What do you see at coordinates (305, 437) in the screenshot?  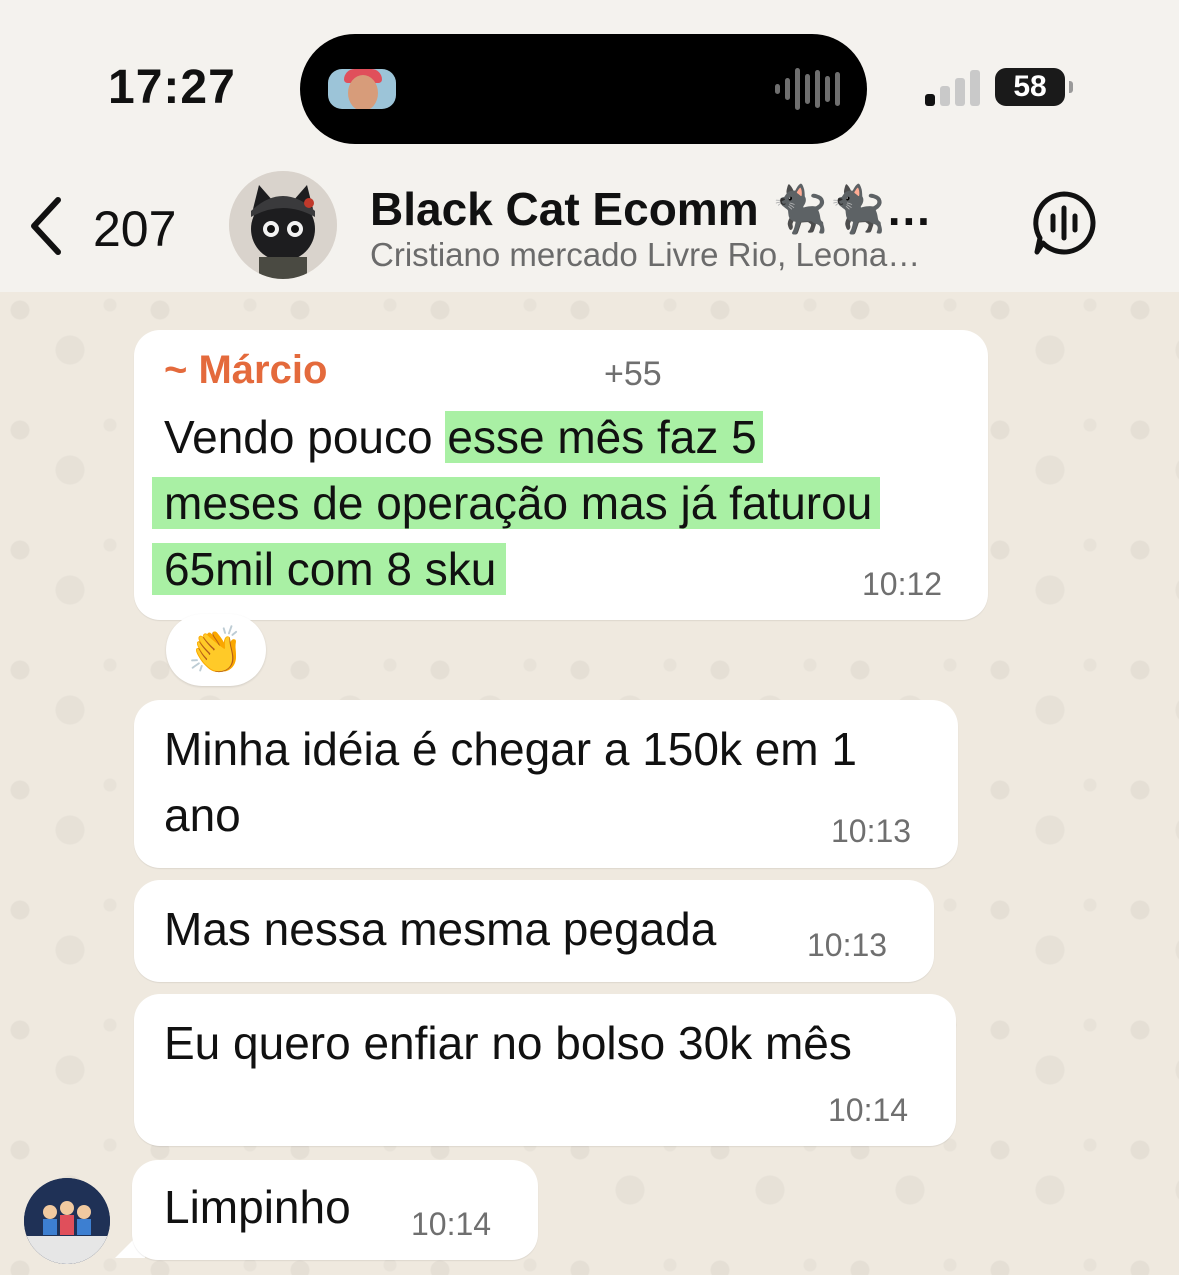 I see `message-text-plain: Vendo pouco` at bounding box center [305, 437].